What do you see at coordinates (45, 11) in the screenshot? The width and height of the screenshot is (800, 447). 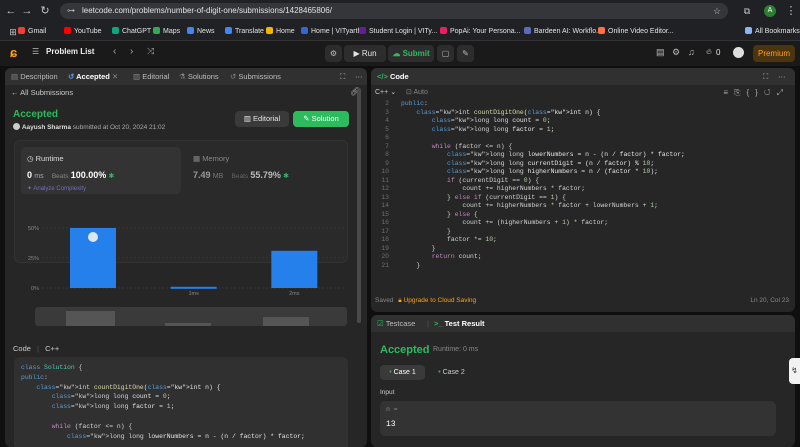 I see `reload-icon: ↻` at bounding box center [45, 11].